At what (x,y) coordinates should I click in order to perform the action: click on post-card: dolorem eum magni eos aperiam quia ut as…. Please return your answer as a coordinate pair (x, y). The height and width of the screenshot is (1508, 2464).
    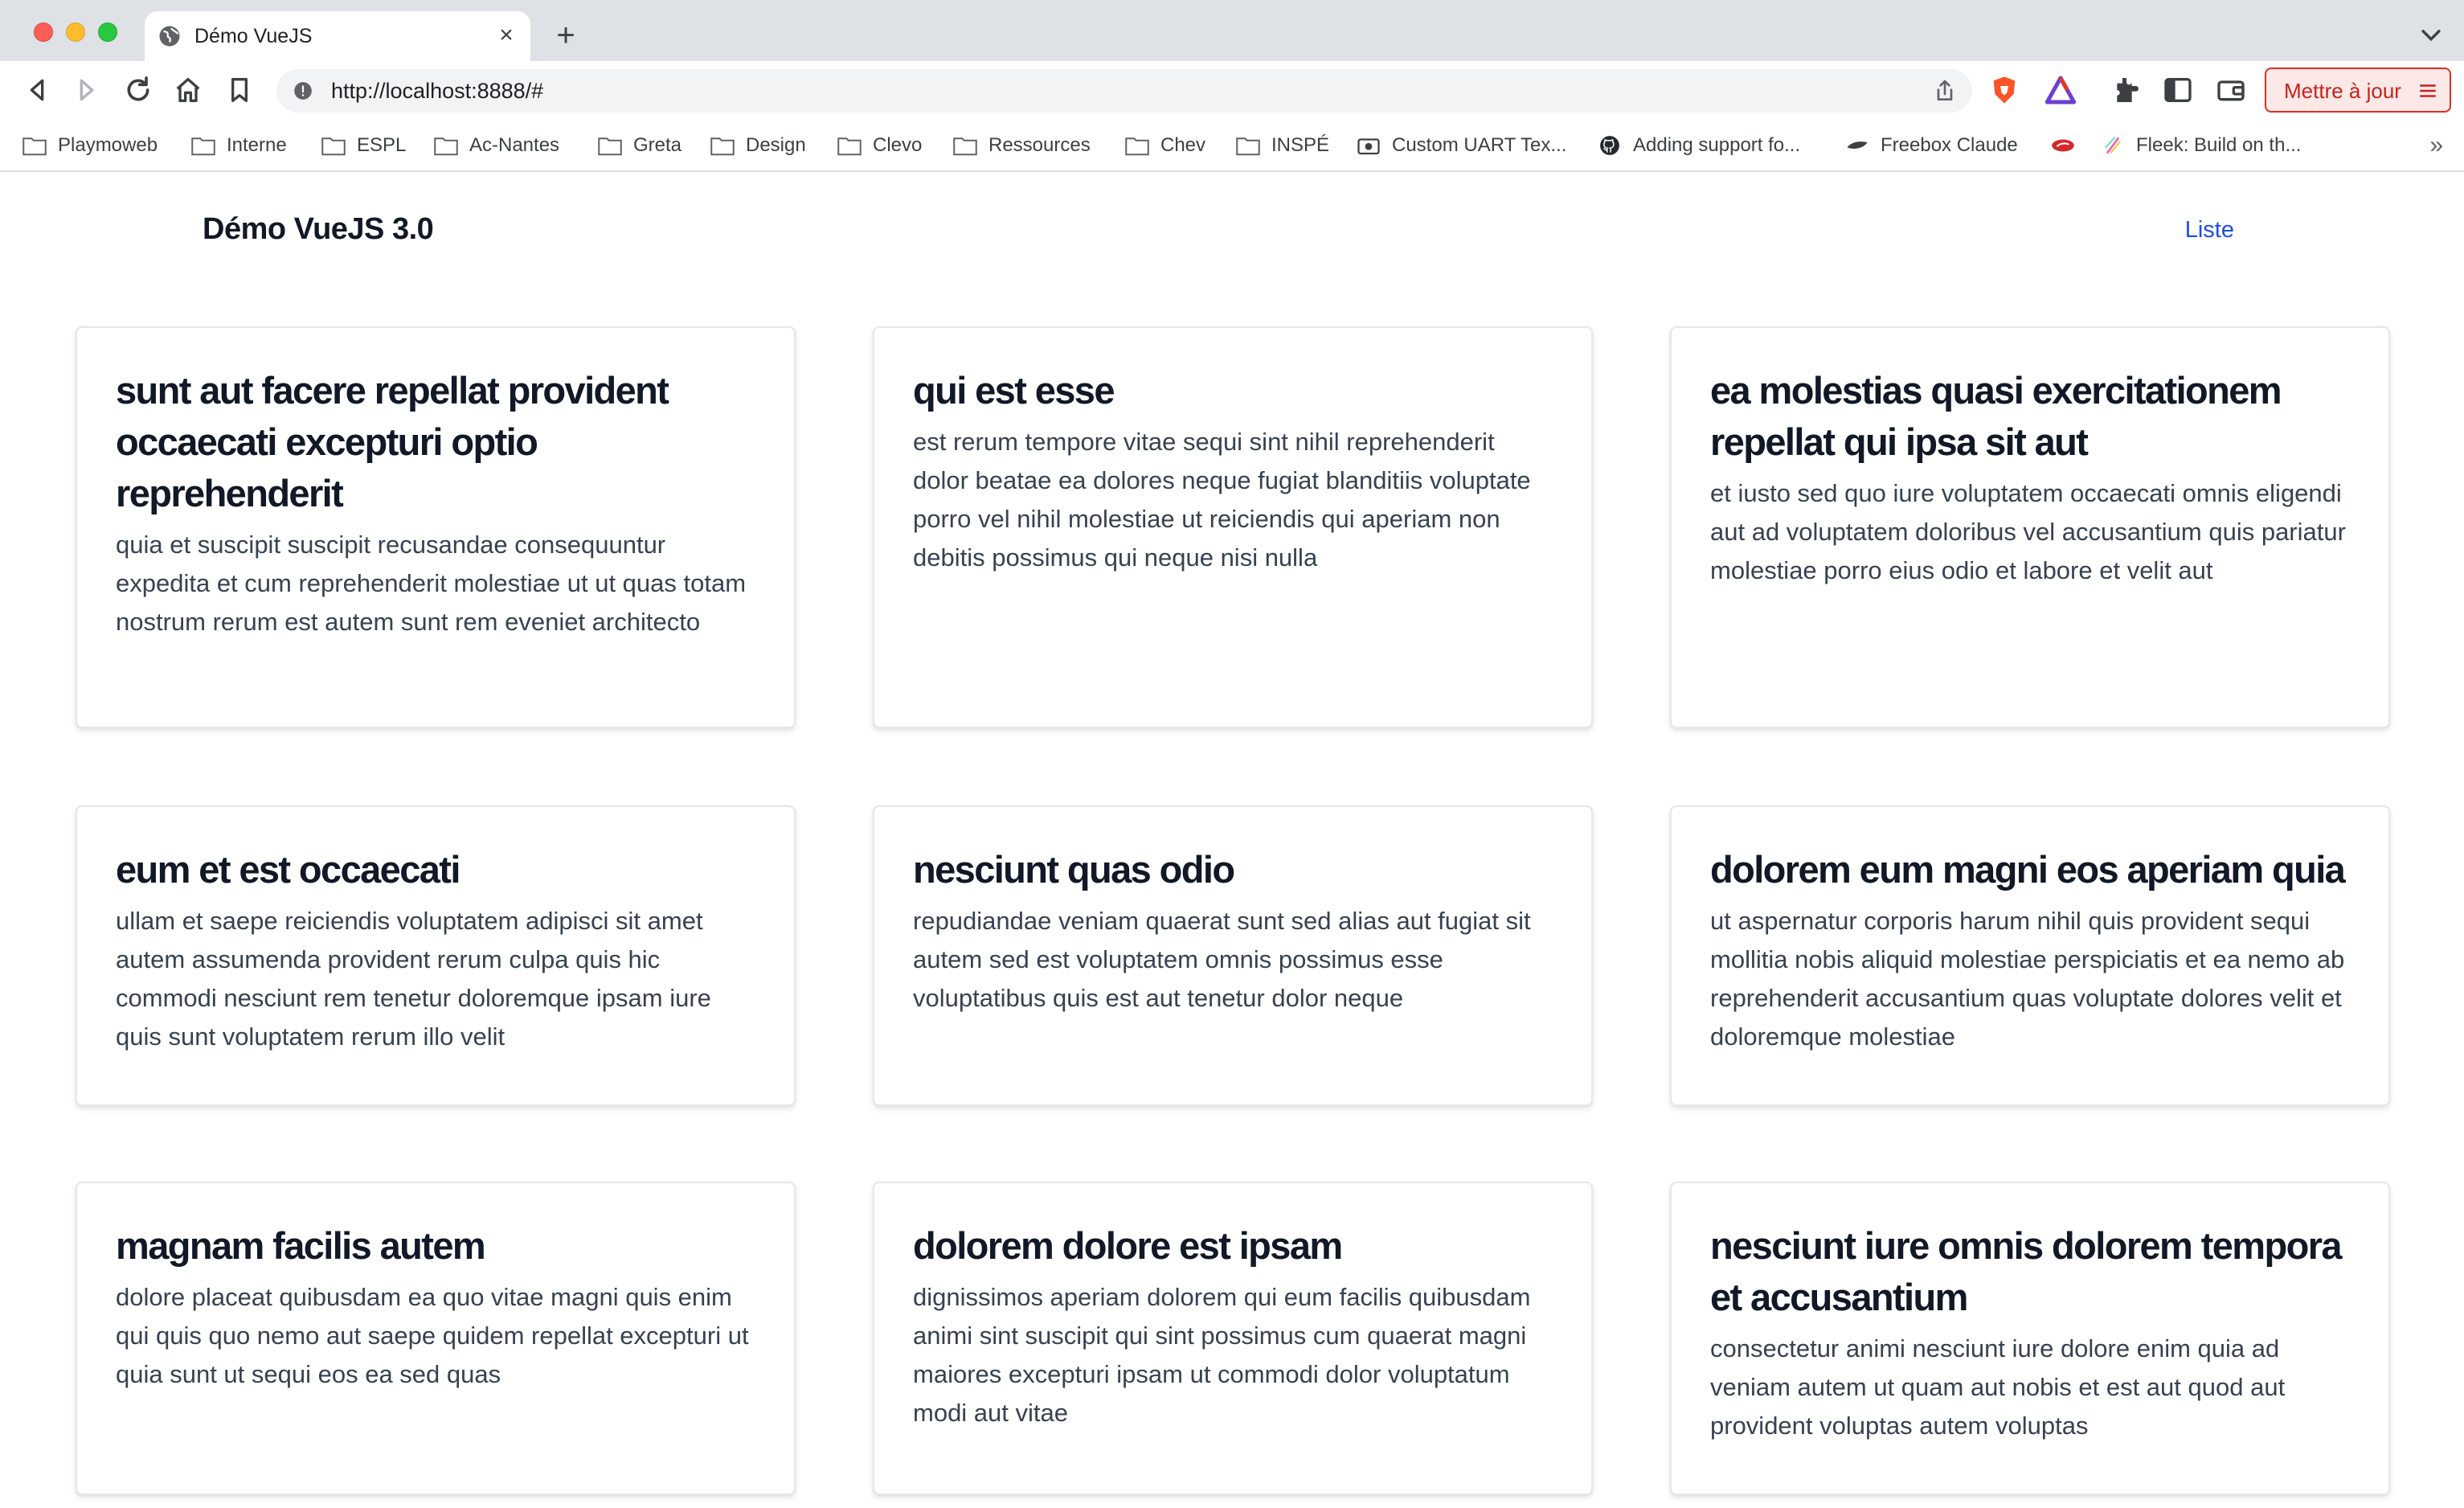
    Looking at the image, I should click on (2030, 956).